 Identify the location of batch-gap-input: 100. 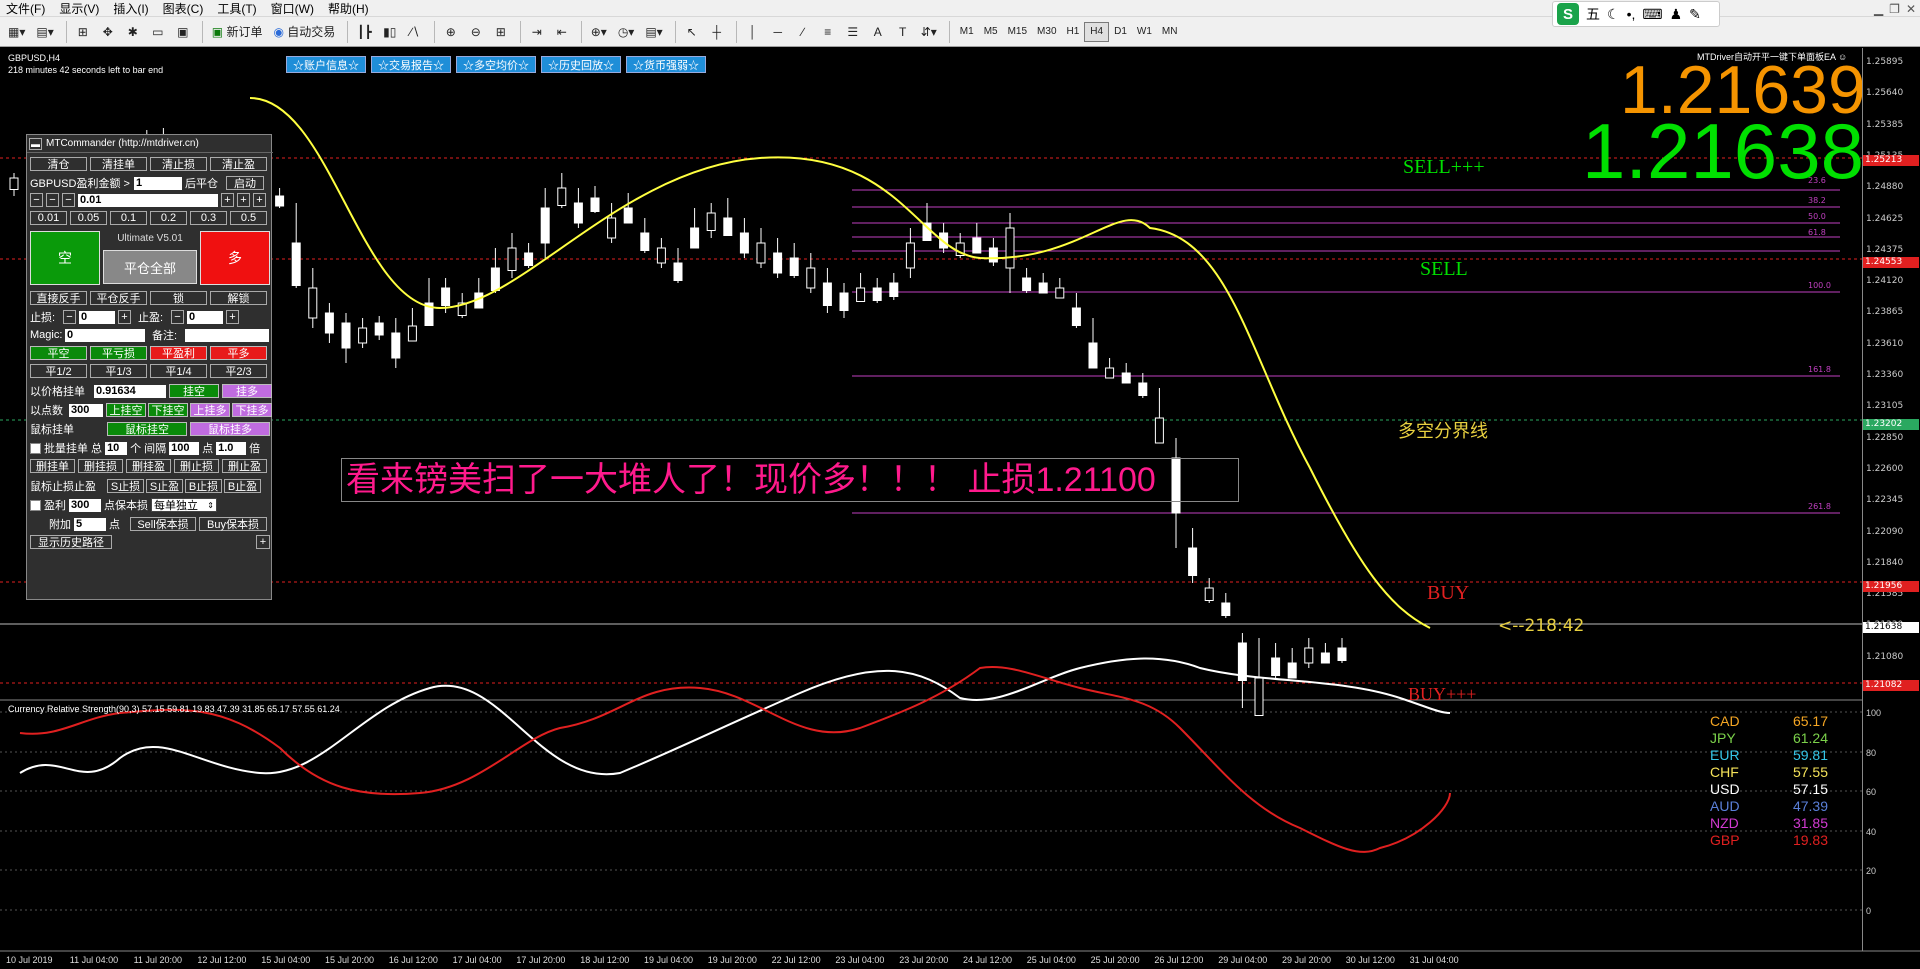
(184, 448).